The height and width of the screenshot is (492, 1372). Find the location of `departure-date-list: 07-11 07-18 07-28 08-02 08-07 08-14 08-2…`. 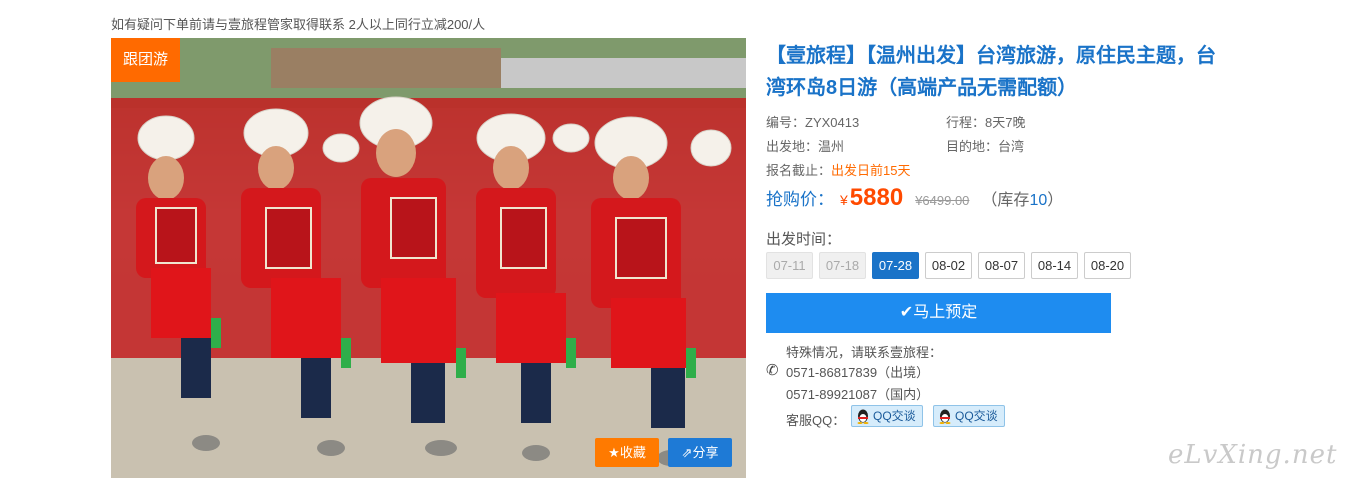

departure-date-list: 07-11 07-18 07-28 08-02 08-07 08-14 08-2… is located at coordinates (948, 265).